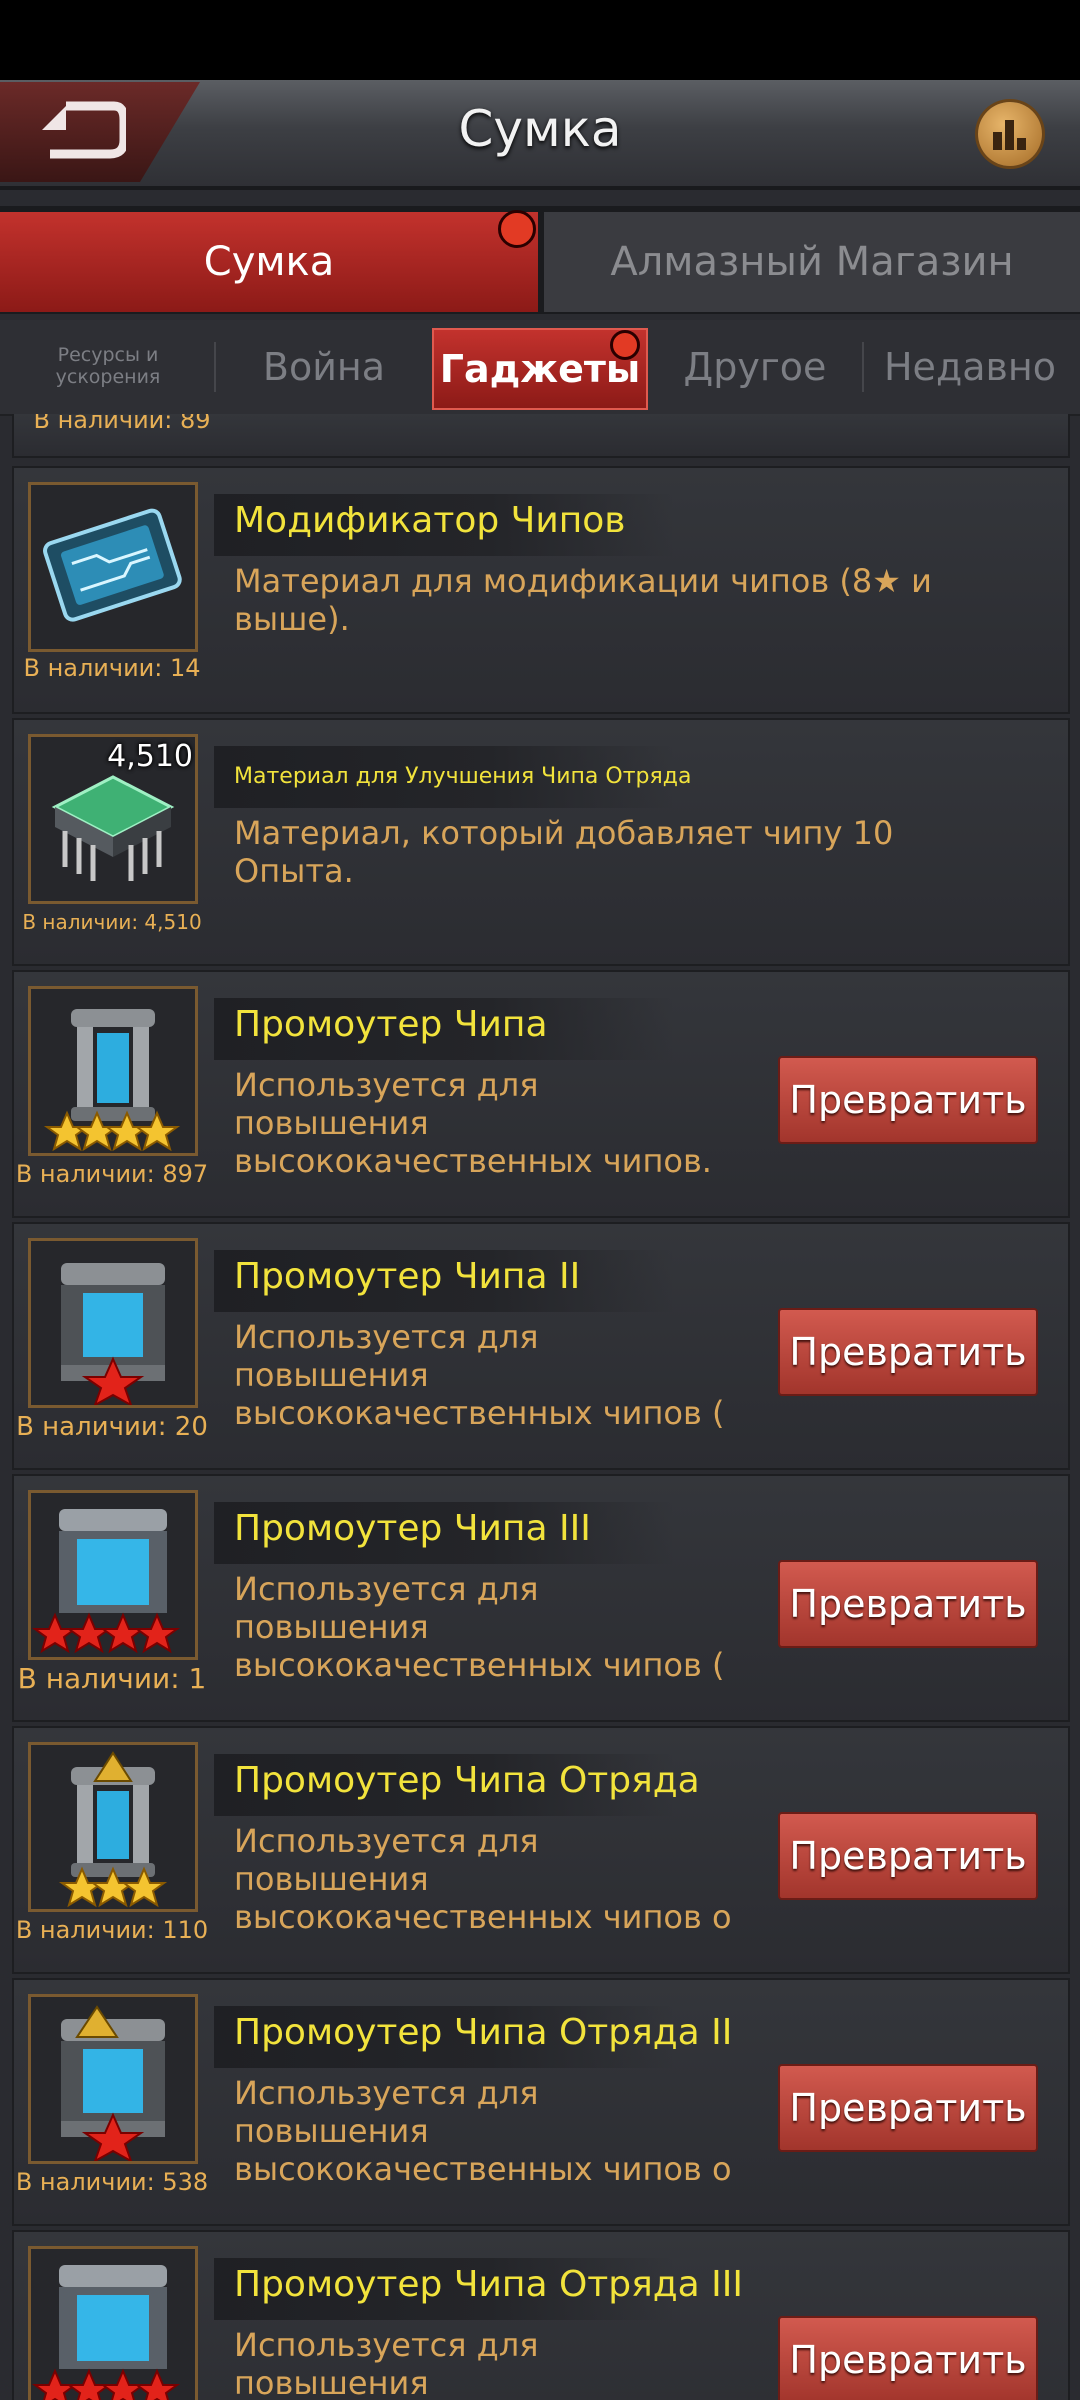 The height and width of the screenshot is (2400, 1080). Describe the element at coordinates (430, 520) in the screenshot. I see `item-name: Модификатор Чипов` at that location.